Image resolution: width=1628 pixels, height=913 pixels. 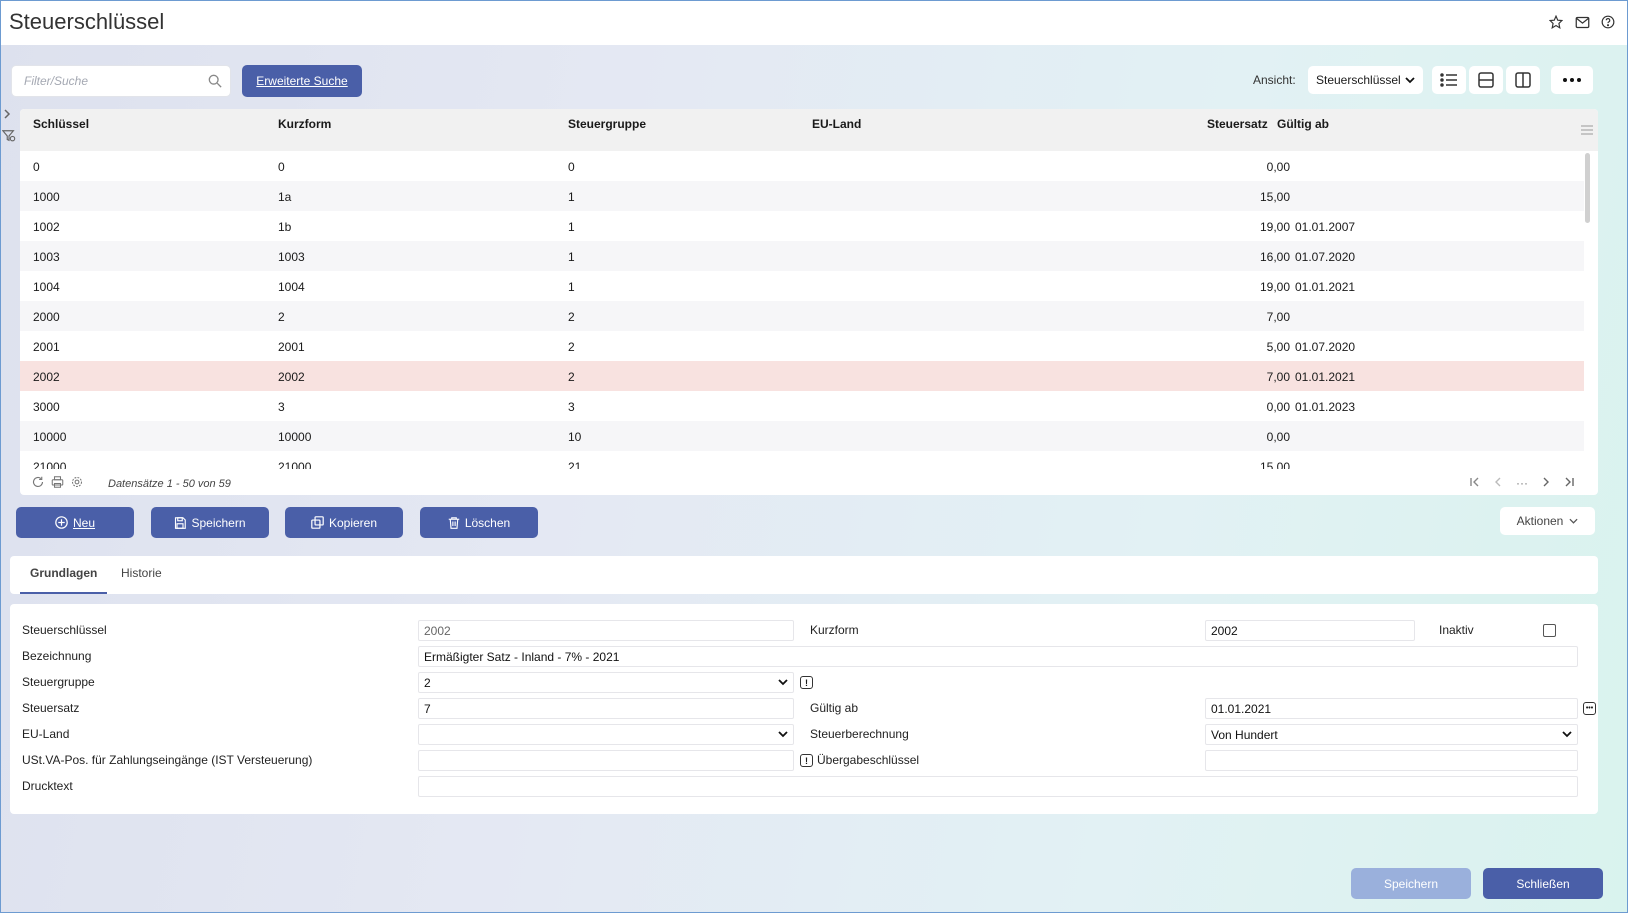 I want to click on ust-field, so click(x=606, y=760).